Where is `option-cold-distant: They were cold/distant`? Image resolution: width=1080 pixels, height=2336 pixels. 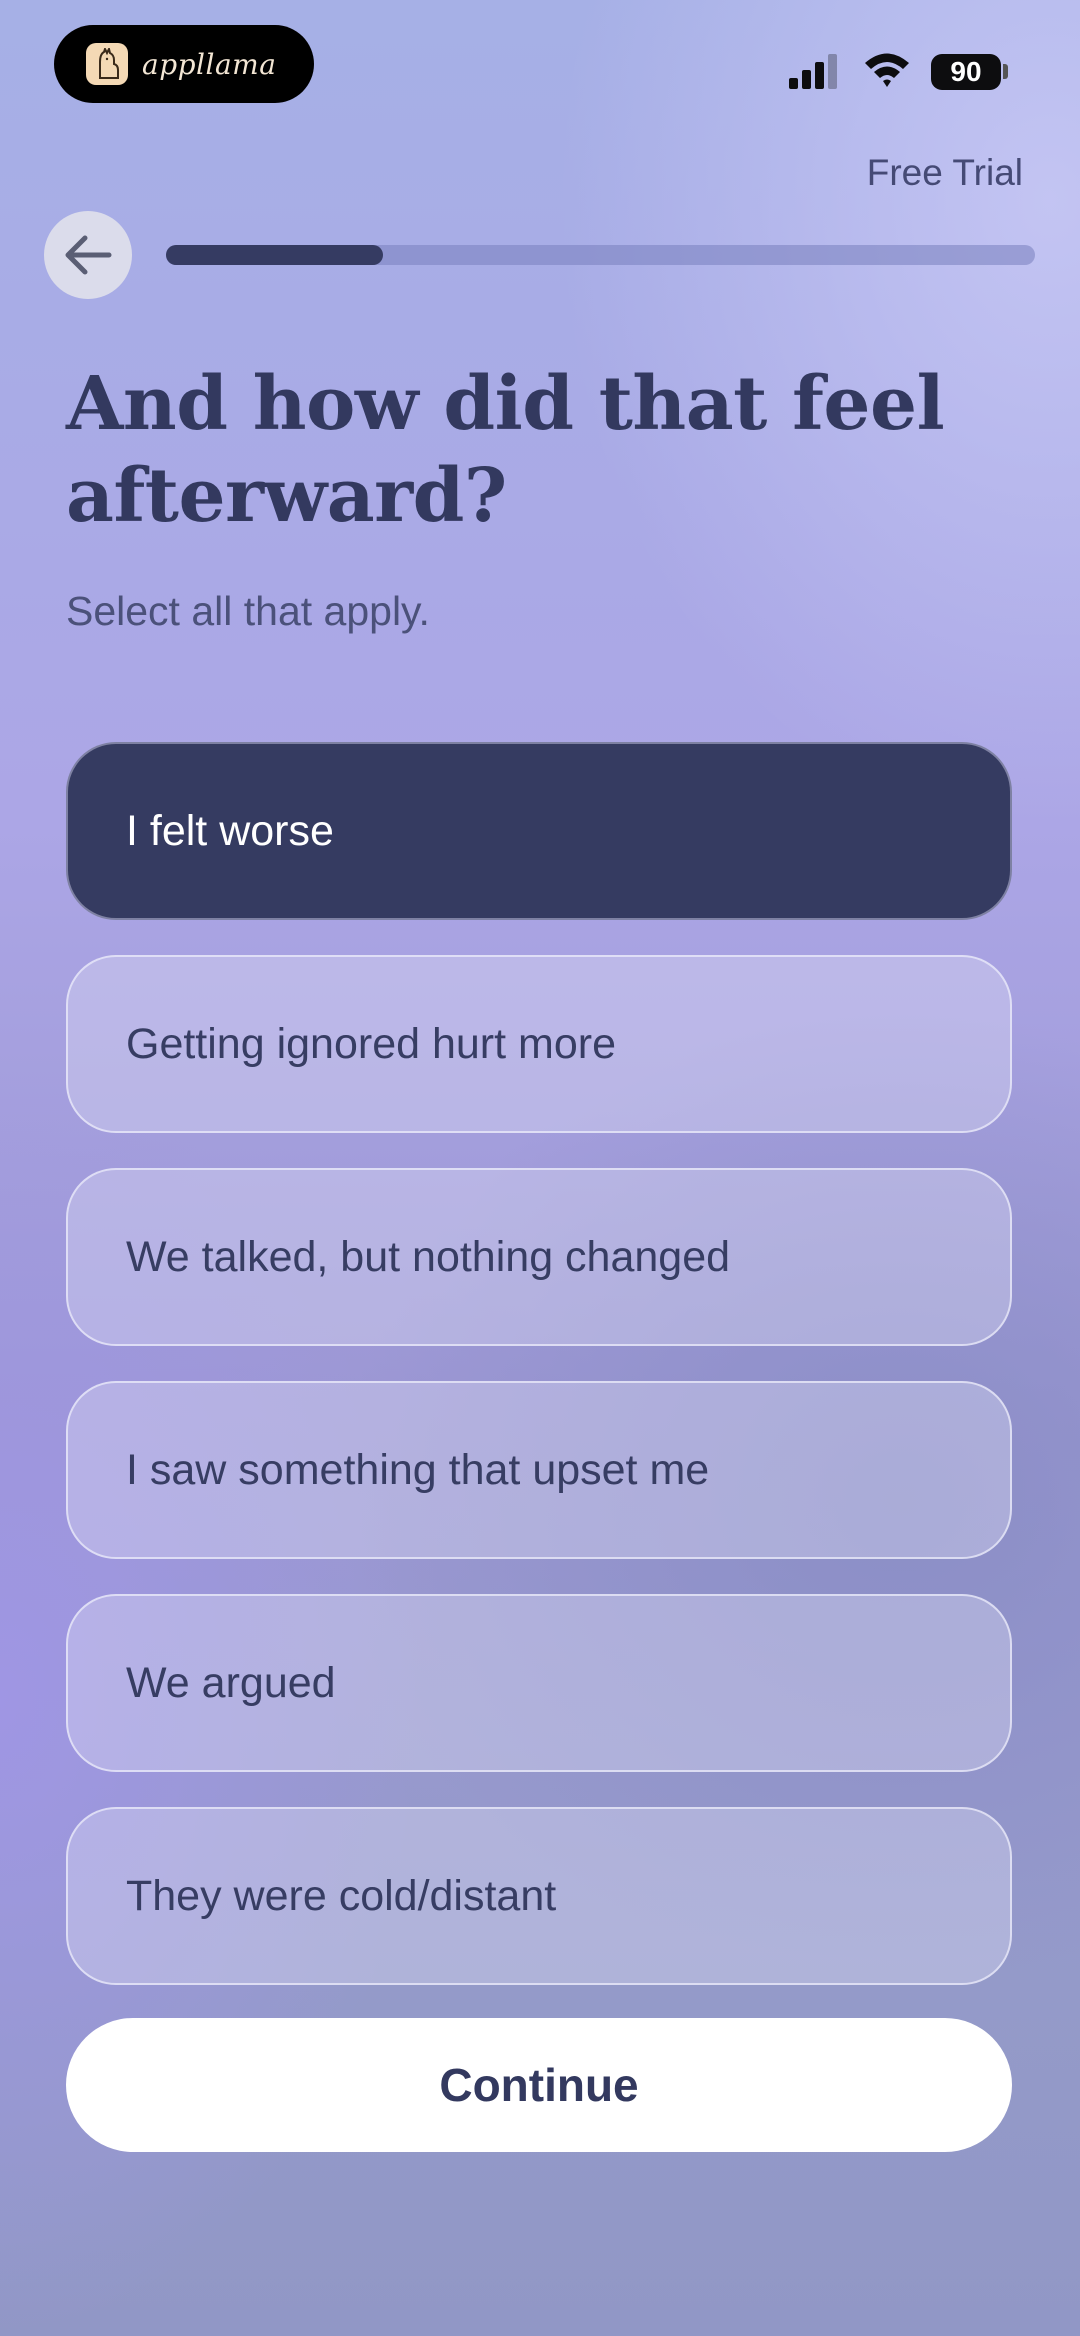 option-cold-distant: They were cold/distant is located at coordinates (539, 1896).